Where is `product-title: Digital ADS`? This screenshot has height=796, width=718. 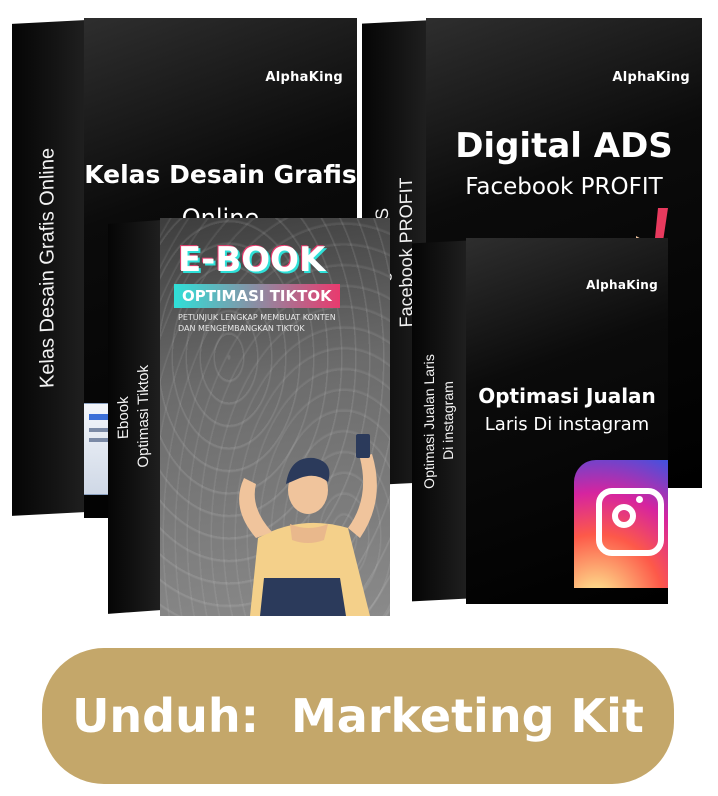
product-title: Digital ADS is located at coordinates (564, 146).